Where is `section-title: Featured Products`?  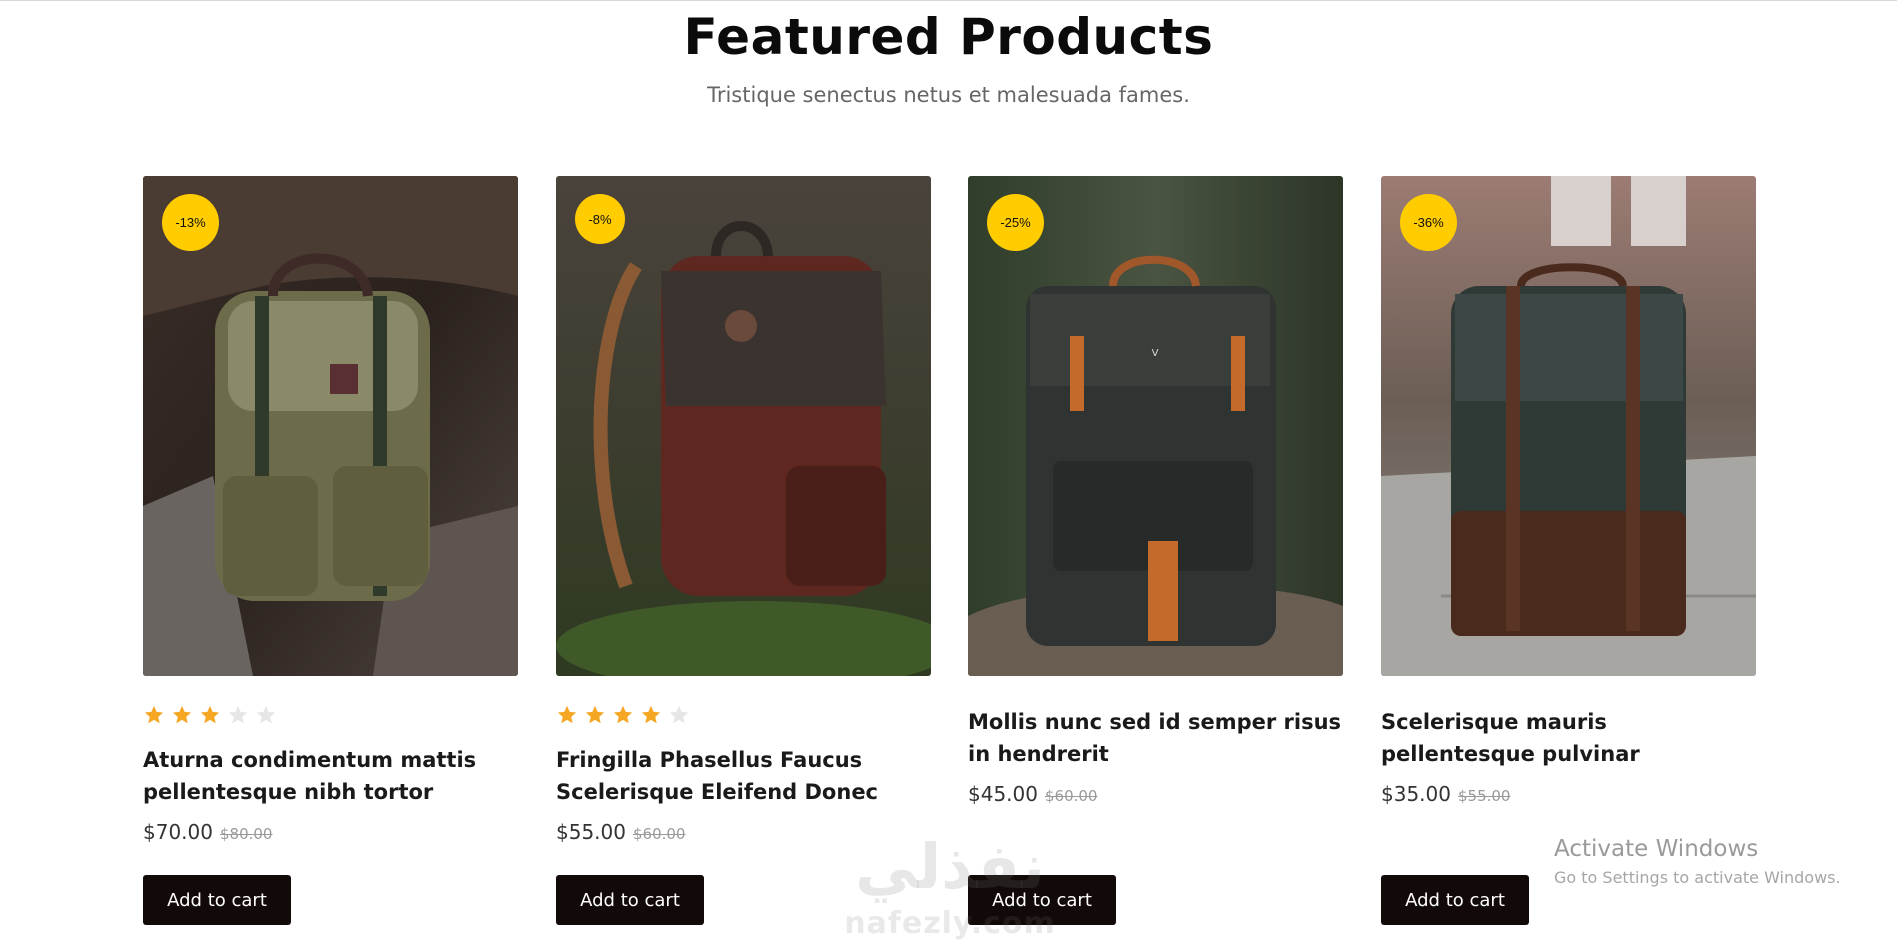 section-title: Featured Products is located at coordinates (948, 37).